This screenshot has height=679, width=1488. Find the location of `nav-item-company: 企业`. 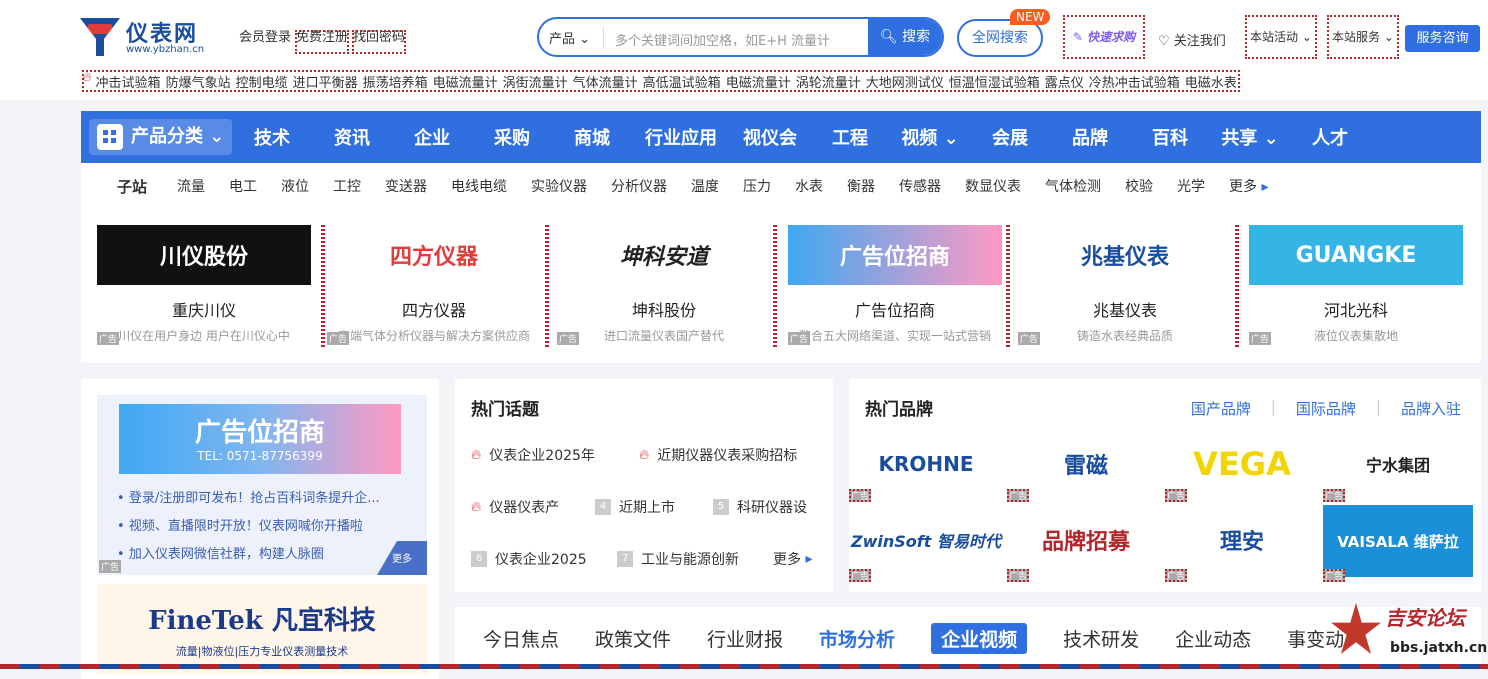

nav-item-company: 企业 is located at coordinates (432, 137).